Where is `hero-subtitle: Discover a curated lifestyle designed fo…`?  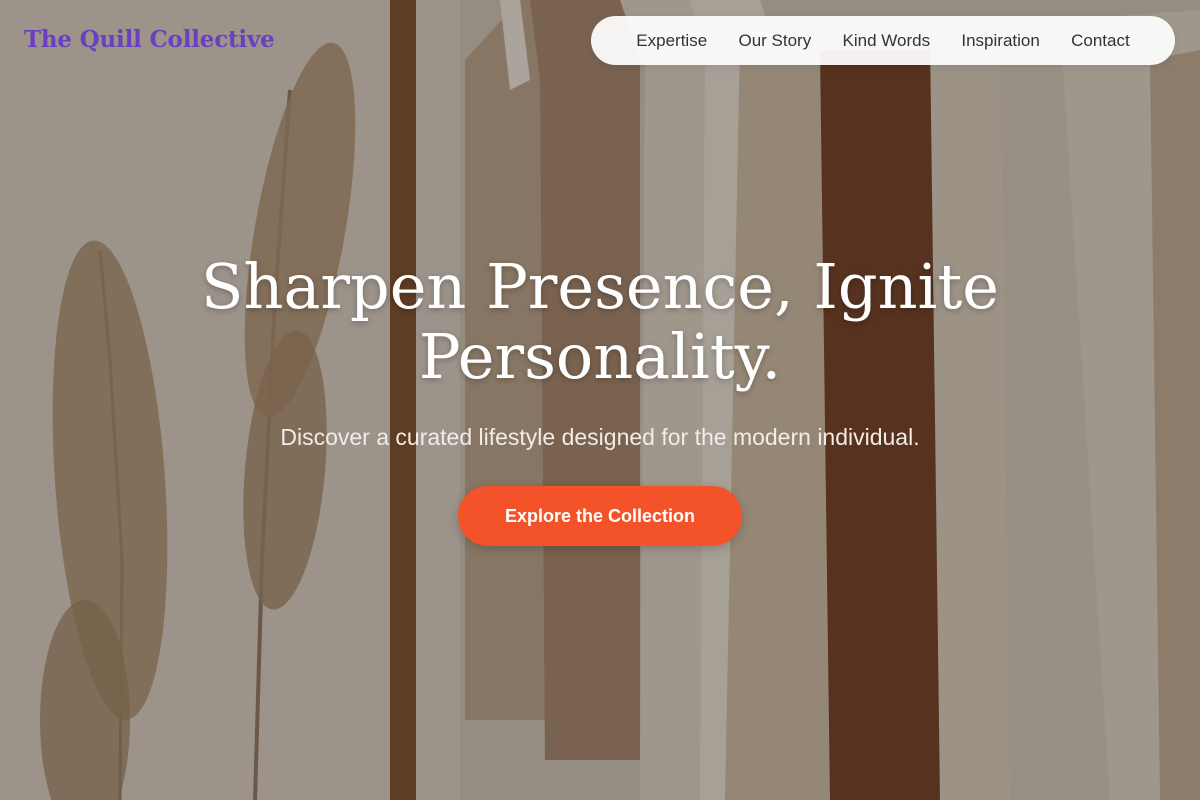
hero-subtitle: Discover a curated lifestyle designed fo… is located at coordinates (600, 437).